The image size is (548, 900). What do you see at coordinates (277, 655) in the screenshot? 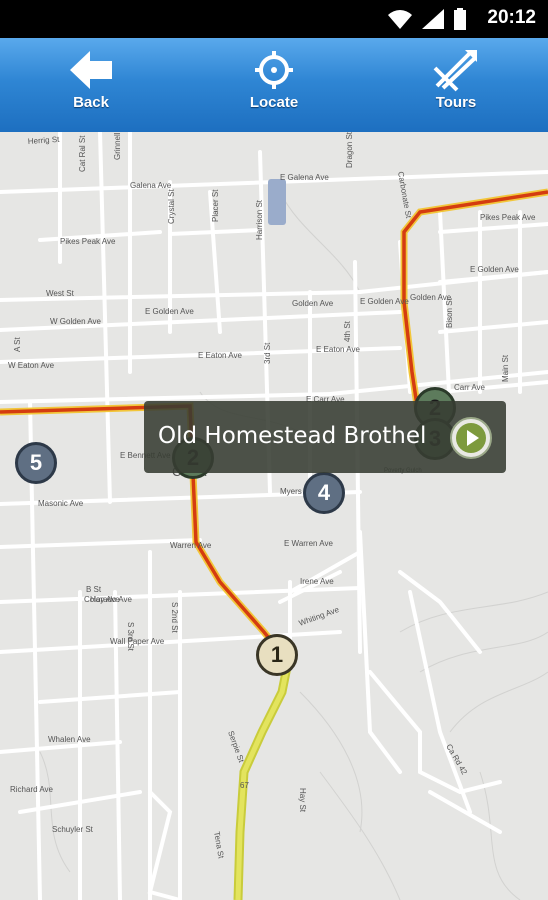
I see `tour-stop-marker-1: 1` at bounding box center [277, 655].